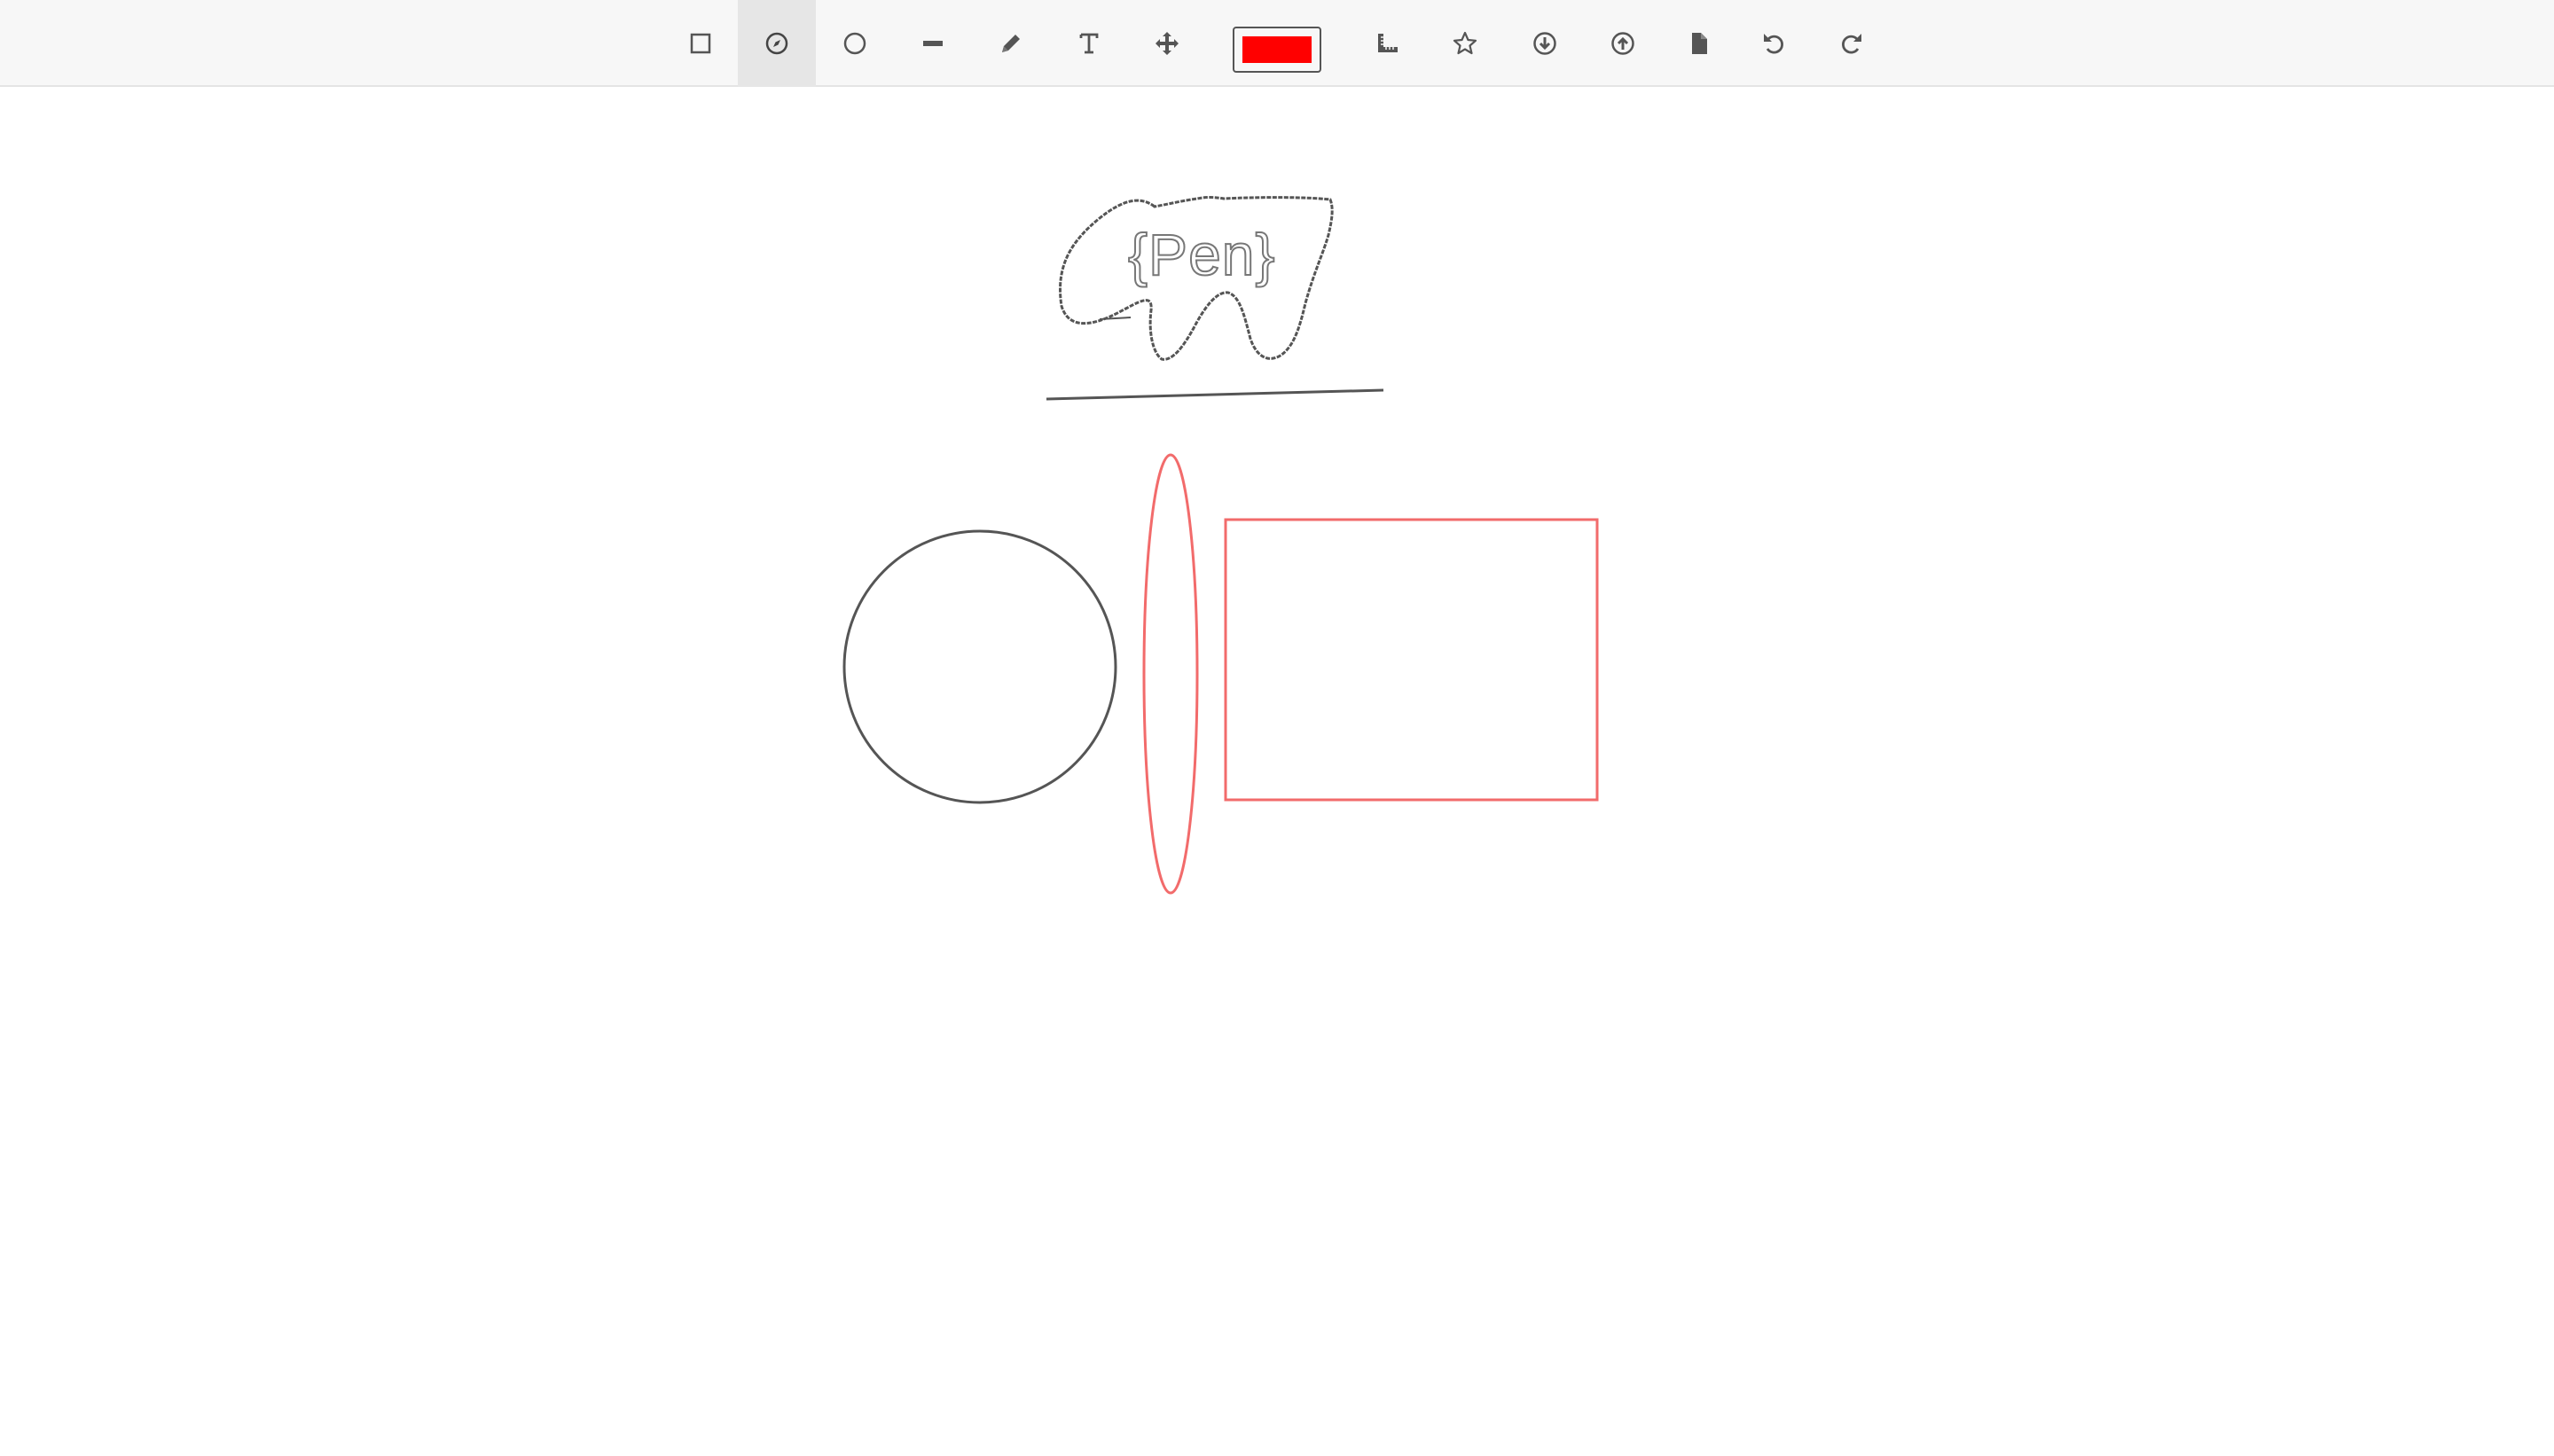 The width and height of the screenshot is (2554, 1456). I want to click on star-tool, so click(1465, 43).